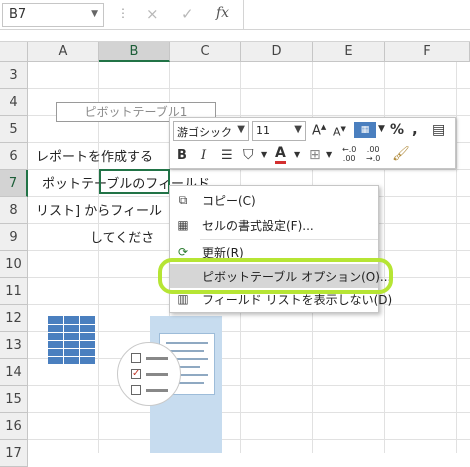 Image resolution: width=470 pixels, height=467 pixels. I want to click on formula-input-area, so click(235, 36).